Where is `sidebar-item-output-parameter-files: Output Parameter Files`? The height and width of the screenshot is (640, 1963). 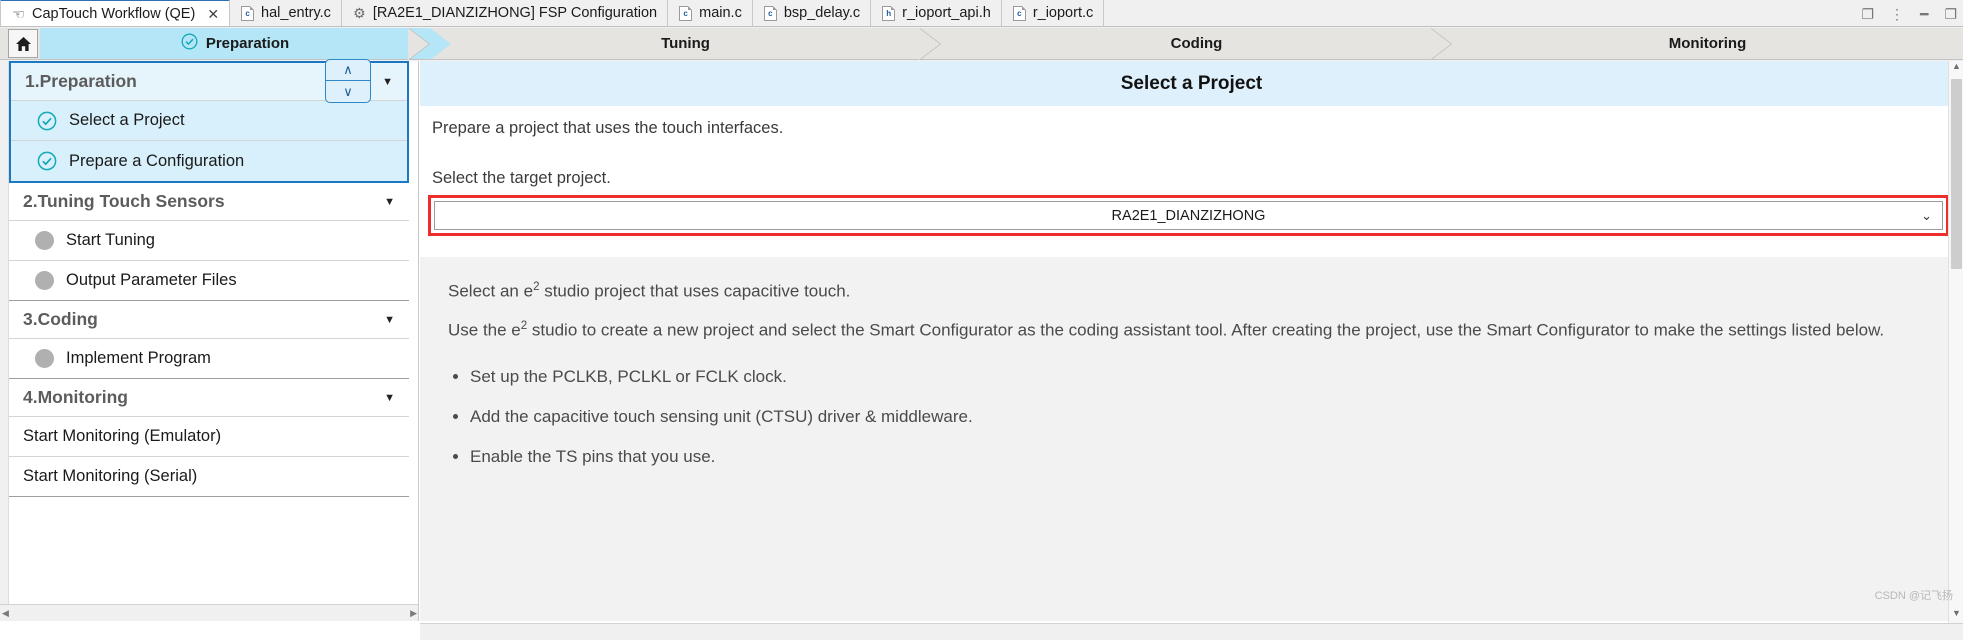 sidebar-item-output-parameter-files: Output Parameter Files is located at coordinates (209, 281).